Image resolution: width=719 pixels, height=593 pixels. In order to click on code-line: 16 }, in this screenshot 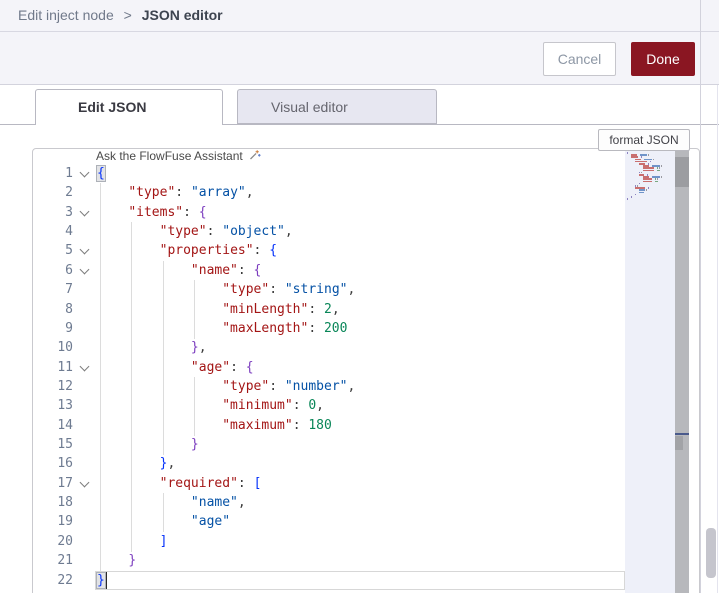, I will do `click(329, 464)`.